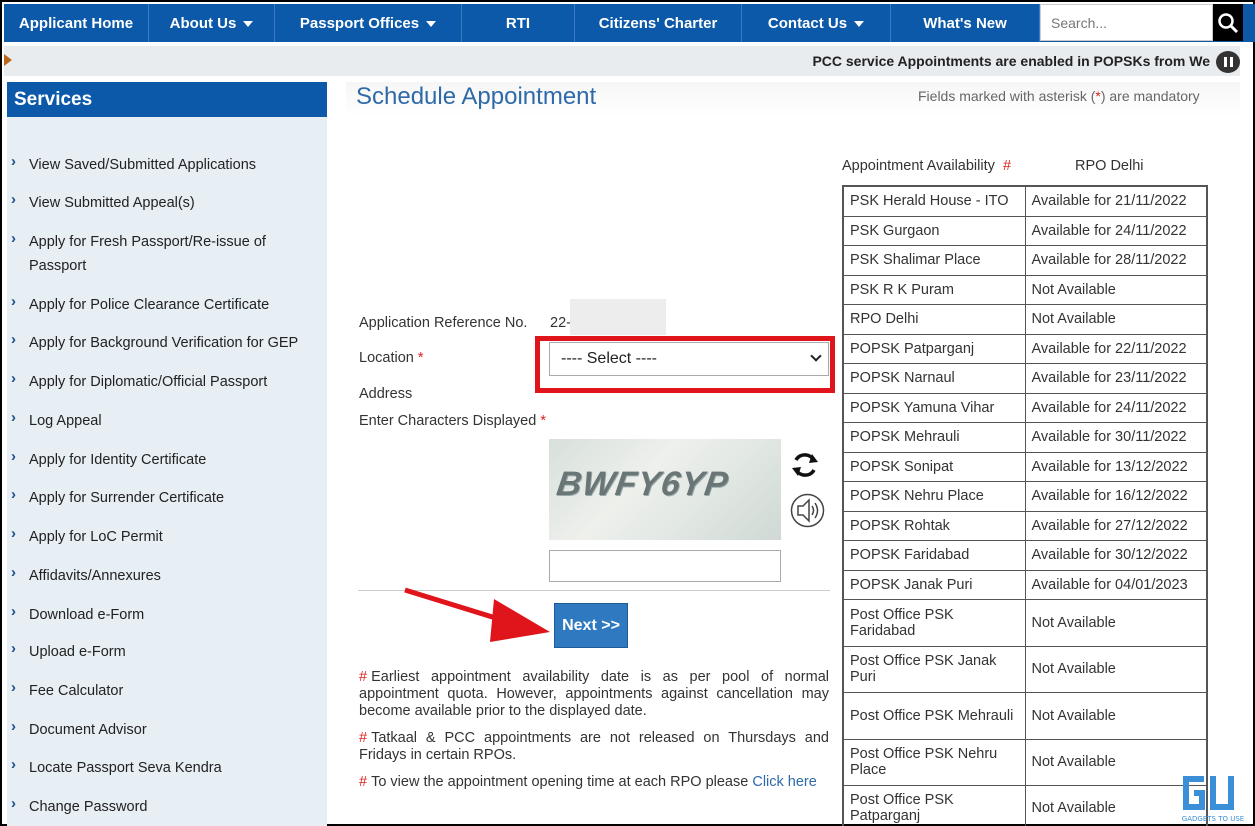 This screenshot has height=826, width=1255. I want to click on nav-about-us: About Us, so click(212, 23).